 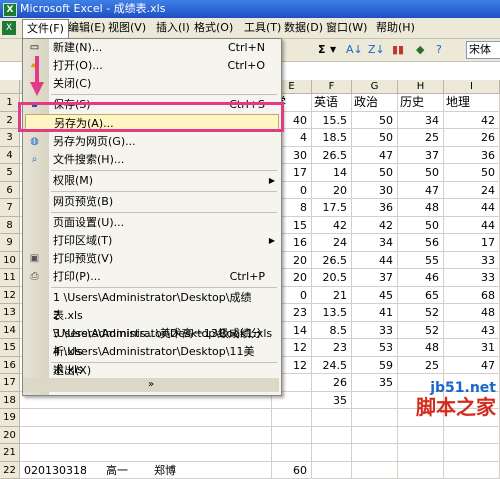 What do you see at coordinates (152, 84) in the screenshot?
I see `menu-item-close: 关闭(C)` at bounding box center [152, 84].